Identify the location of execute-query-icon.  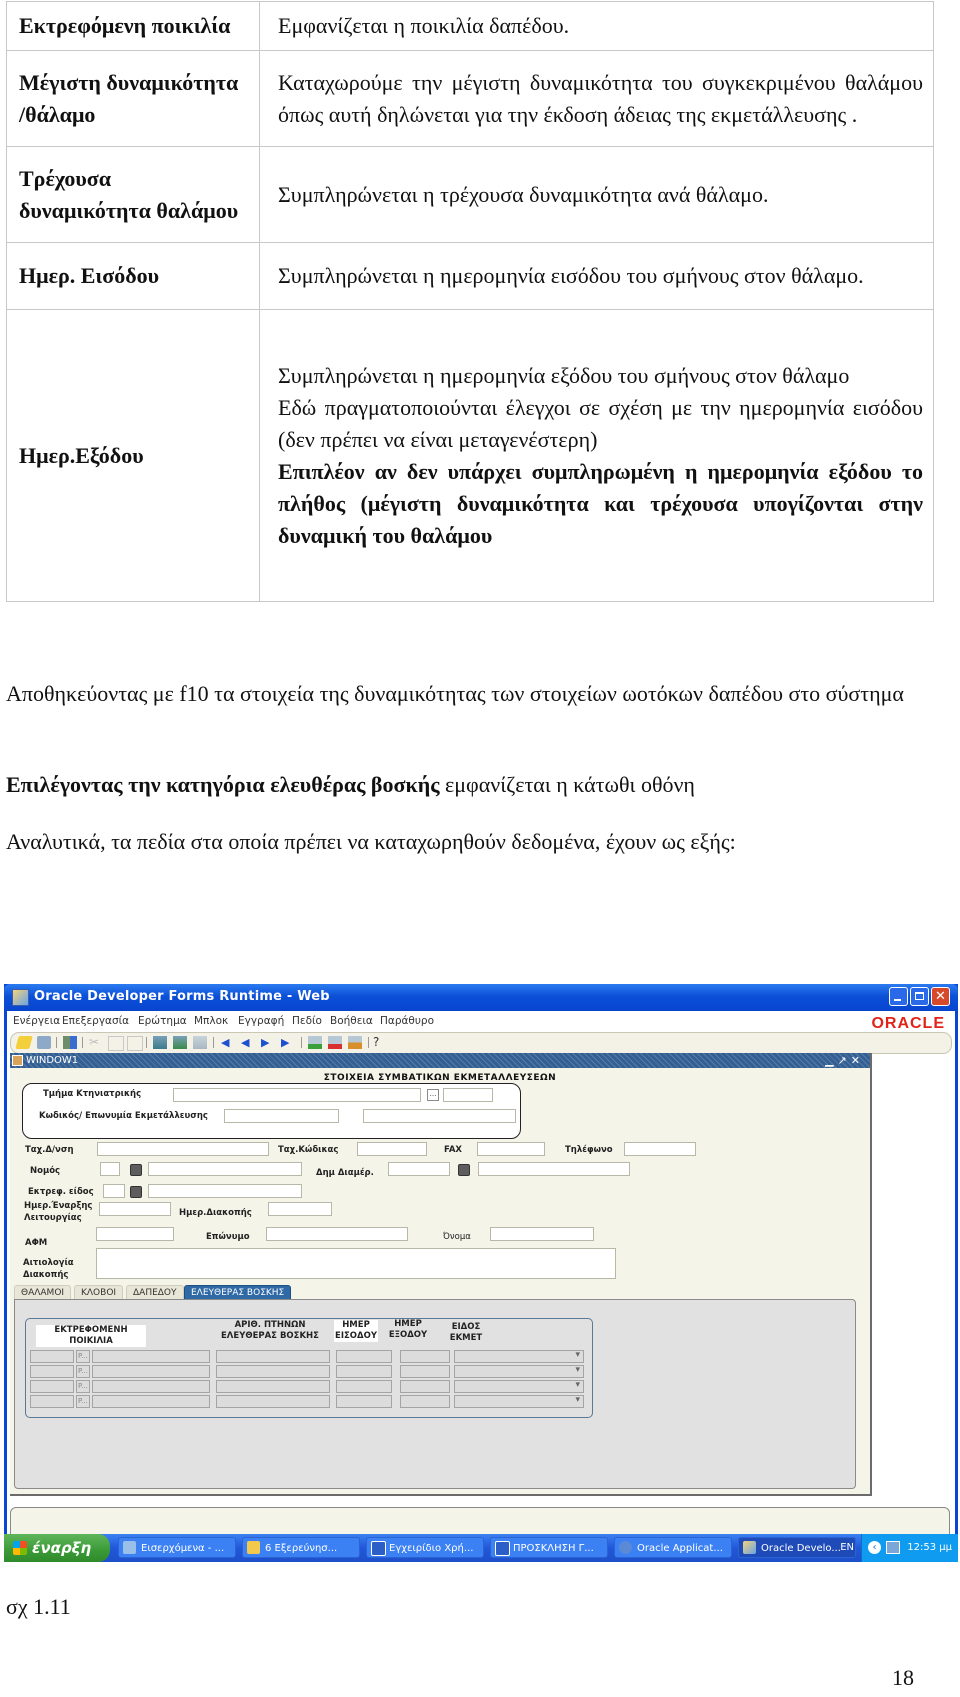
(180, 1042).